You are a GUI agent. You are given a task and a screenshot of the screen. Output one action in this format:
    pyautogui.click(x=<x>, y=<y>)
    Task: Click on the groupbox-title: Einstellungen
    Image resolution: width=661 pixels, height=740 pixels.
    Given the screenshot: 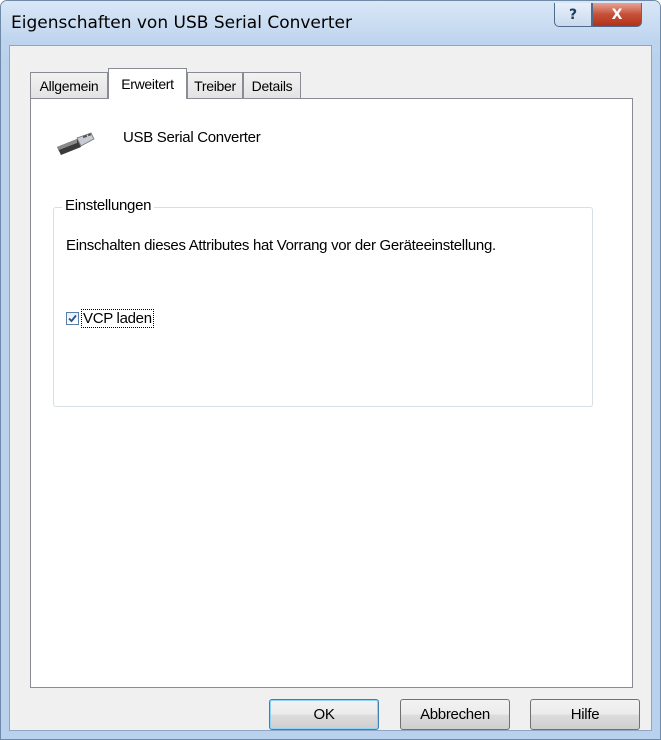 What is the action you would take?
    pyautogui.click(x=108, y=205)
    